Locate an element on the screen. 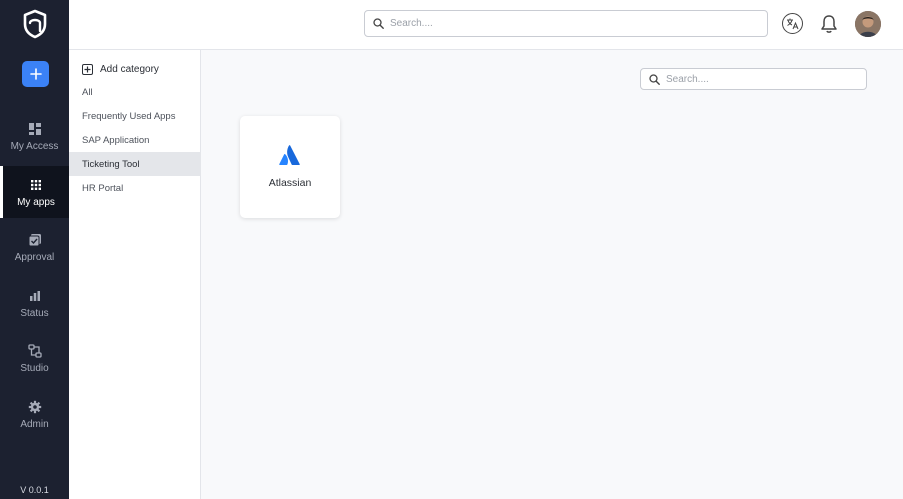 The width and height of the screenshot is (903, 499). notifications-button is located at coordinates (829, 24).